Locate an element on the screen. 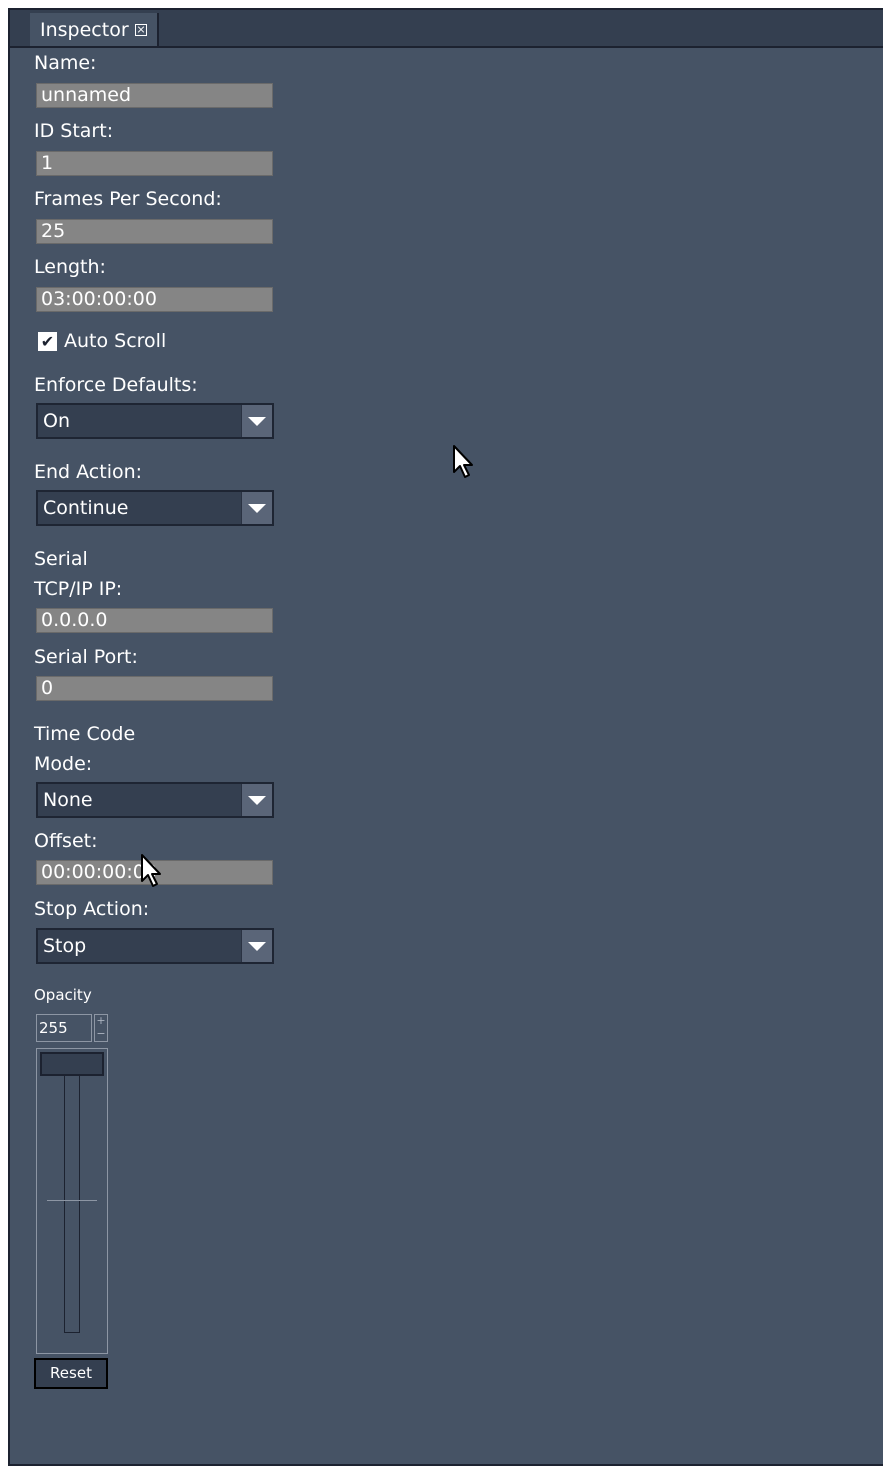 The height and width of the screenshot is (1468, 883). auto-scroll-checkbox: ✔ is located at coordinates (47, 341).